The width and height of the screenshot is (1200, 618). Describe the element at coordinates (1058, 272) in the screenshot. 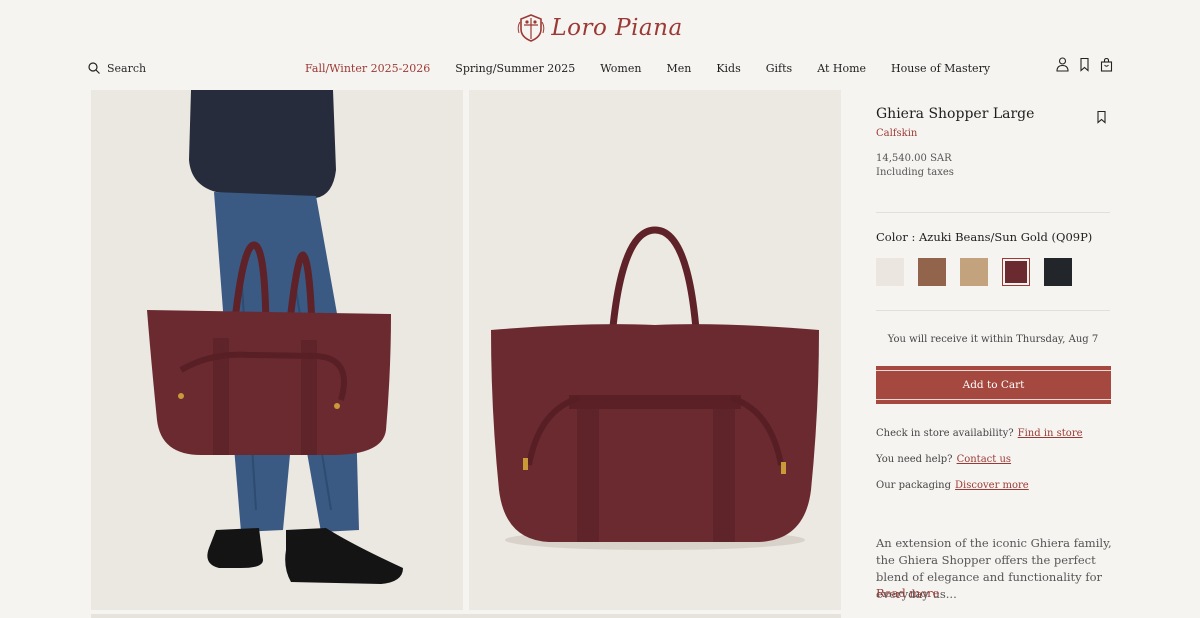

I see `color-swatch-black` at that location.